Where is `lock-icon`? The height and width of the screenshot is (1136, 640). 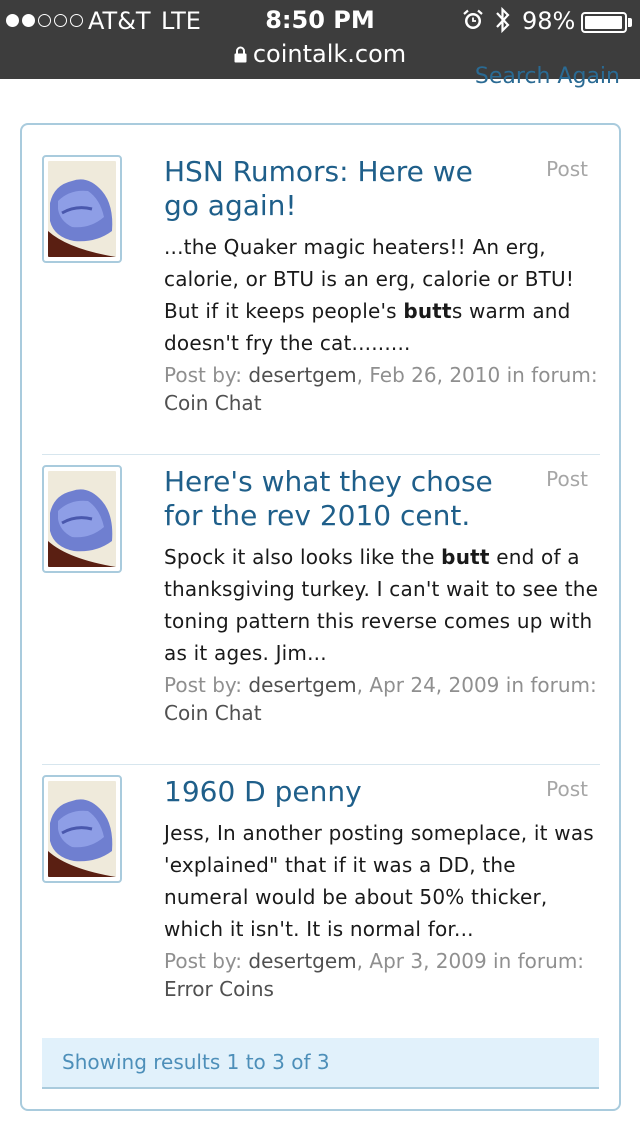
lock-icon is located at coordinates (240, 54).